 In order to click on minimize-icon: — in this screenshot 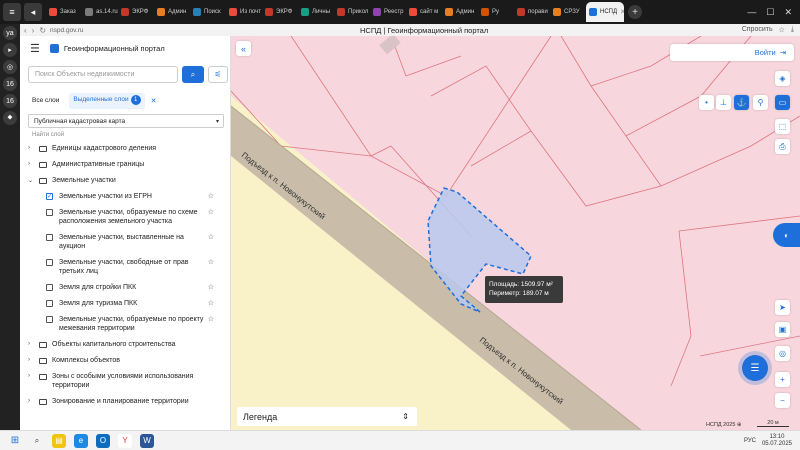, I will do `click(751, 12)`.